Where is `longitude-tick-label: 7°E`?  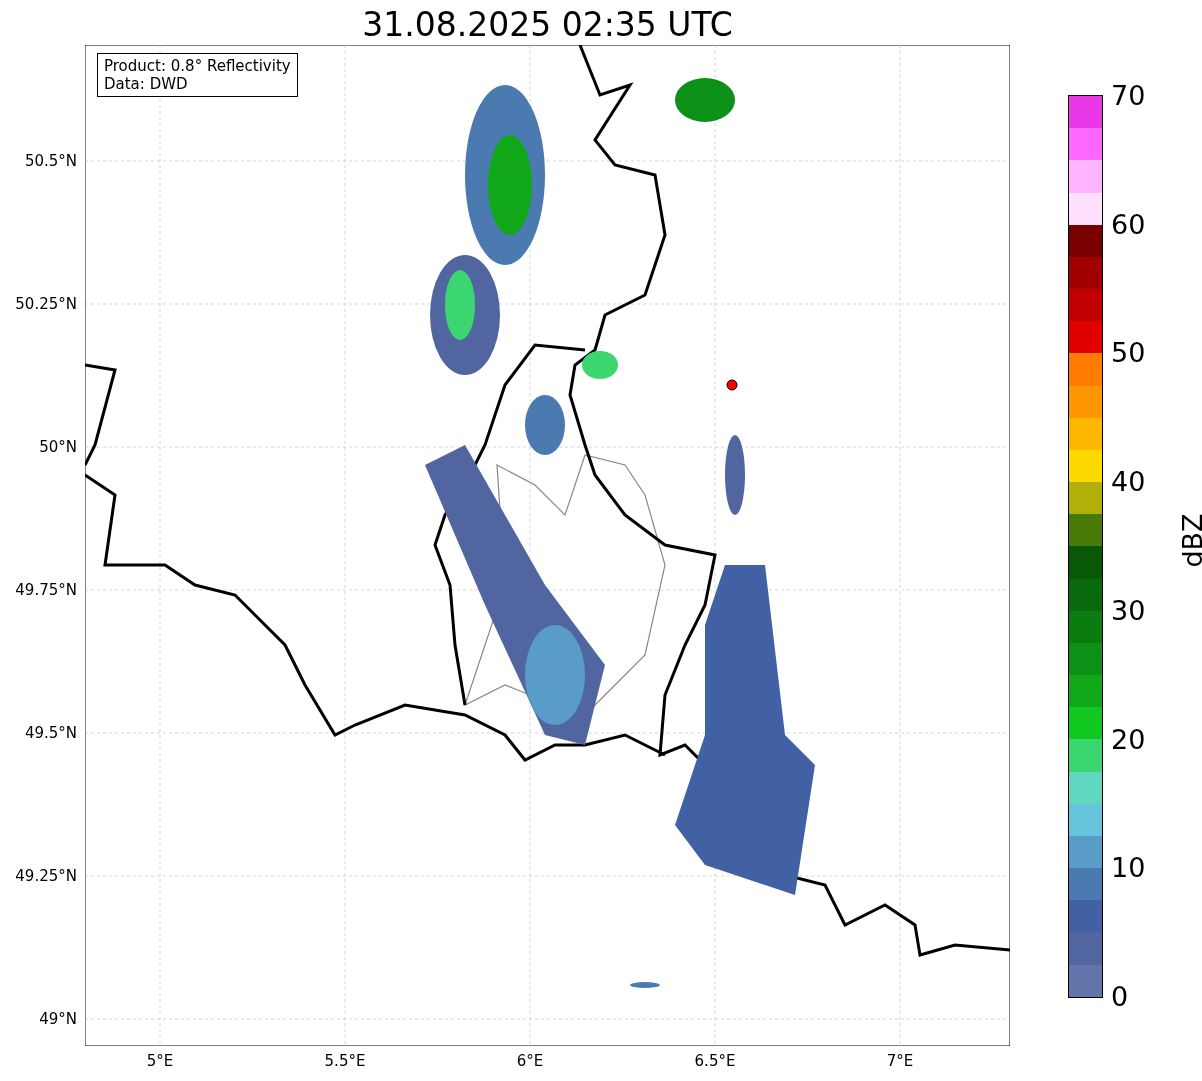 longitude-tick-label: 7°E is located at coordinates (900, 1061).